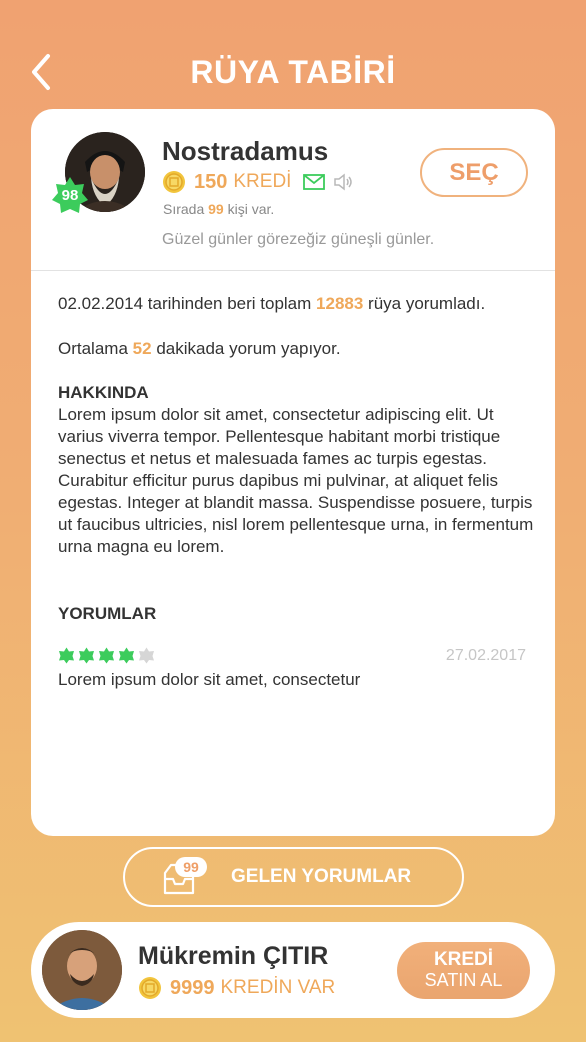 The width and height of the screenshot is (586, 1042). I want to click on total-count: 12883, so click(340, 303).